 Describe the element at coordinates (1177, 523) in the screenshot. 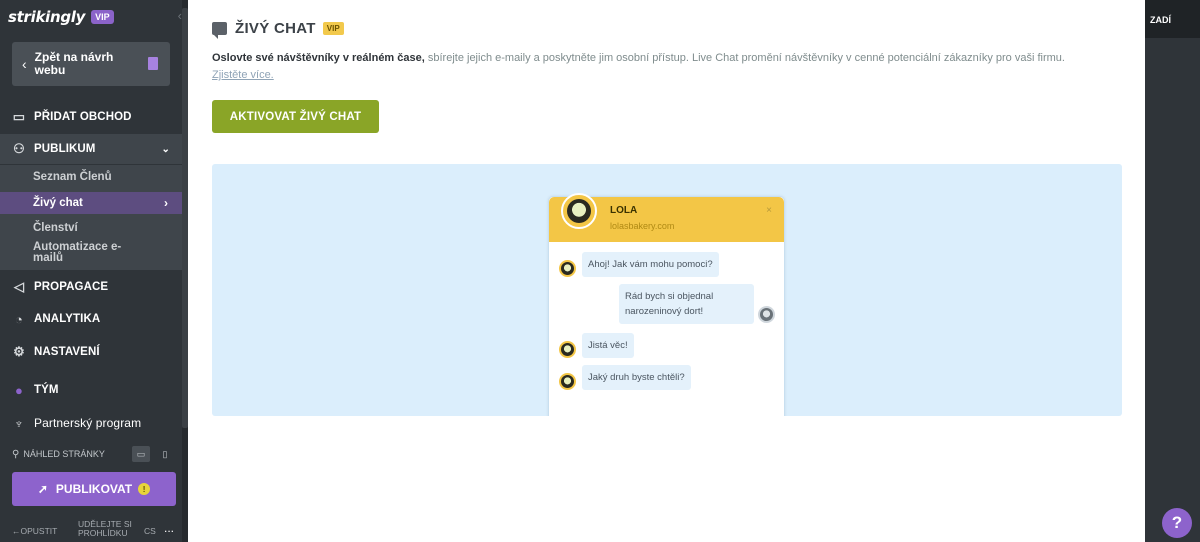

I see `help-button: ?` at that location.